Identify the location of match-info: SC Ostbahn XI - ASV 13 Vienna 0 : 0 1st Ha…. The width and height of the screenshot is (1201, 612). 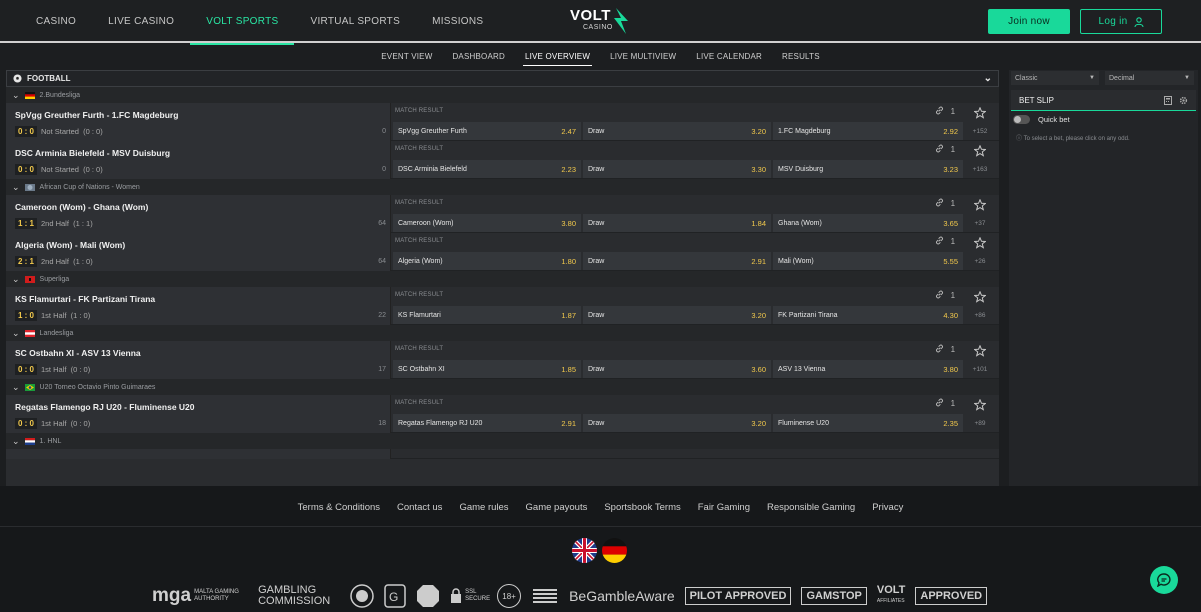
(198, 360).